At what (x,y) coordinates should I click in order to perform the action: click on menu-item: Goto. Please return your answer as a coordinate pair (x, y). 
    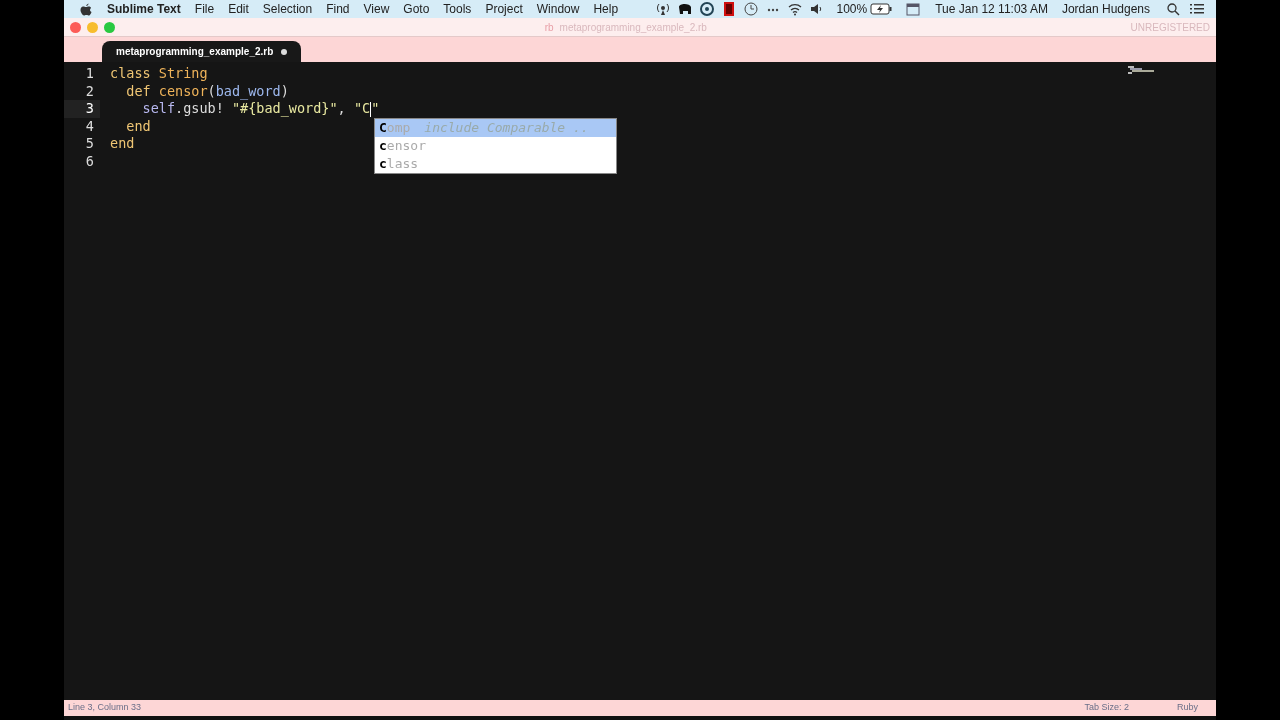
    Looking at the image, I should click on (416, 9).